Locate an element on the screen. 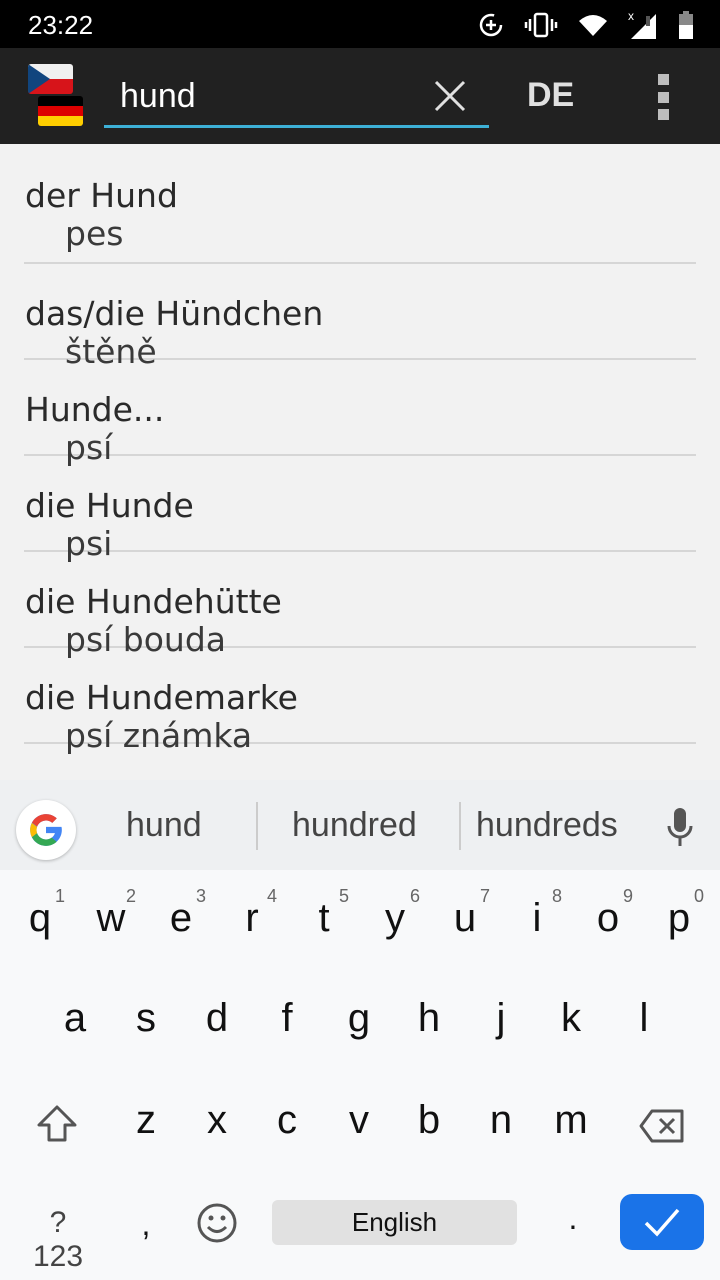 This screenshot has height=1280, width=720. suggestion-3: hundreds is located at coordinates (547, 825).